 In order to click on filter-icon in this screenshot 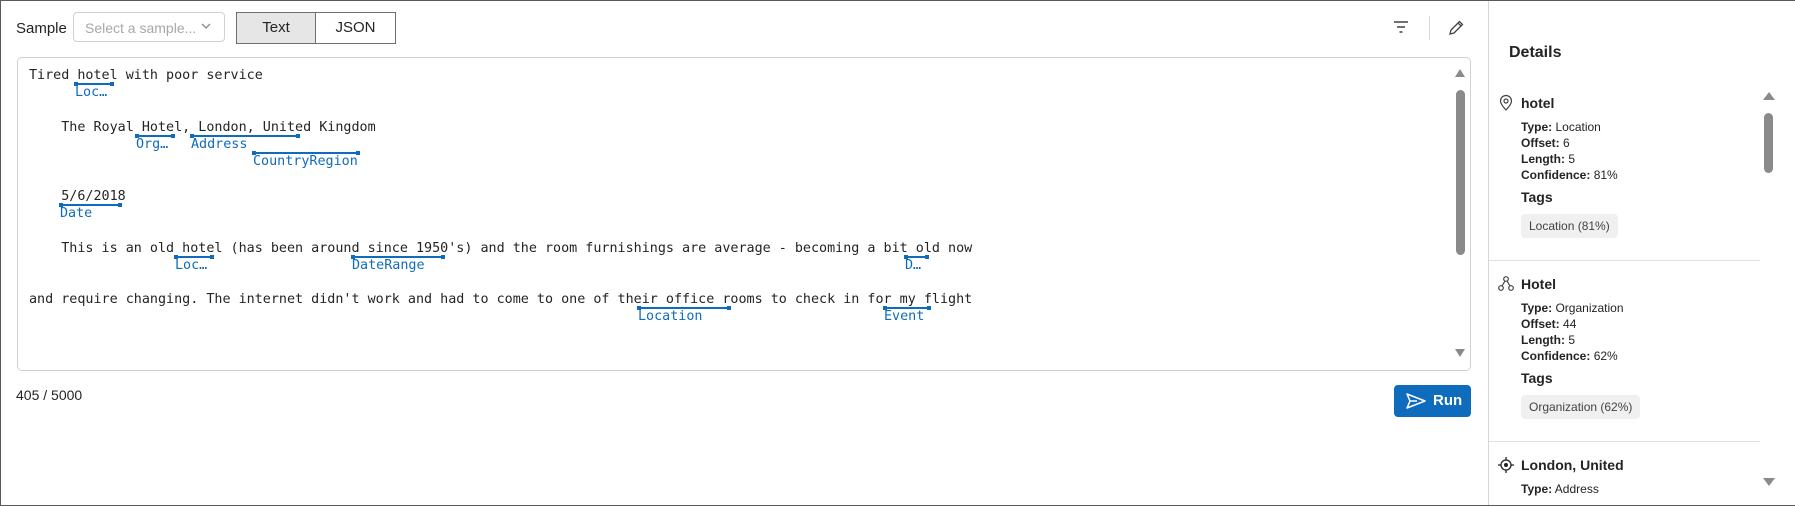, I will do `click(1401, 27)`.